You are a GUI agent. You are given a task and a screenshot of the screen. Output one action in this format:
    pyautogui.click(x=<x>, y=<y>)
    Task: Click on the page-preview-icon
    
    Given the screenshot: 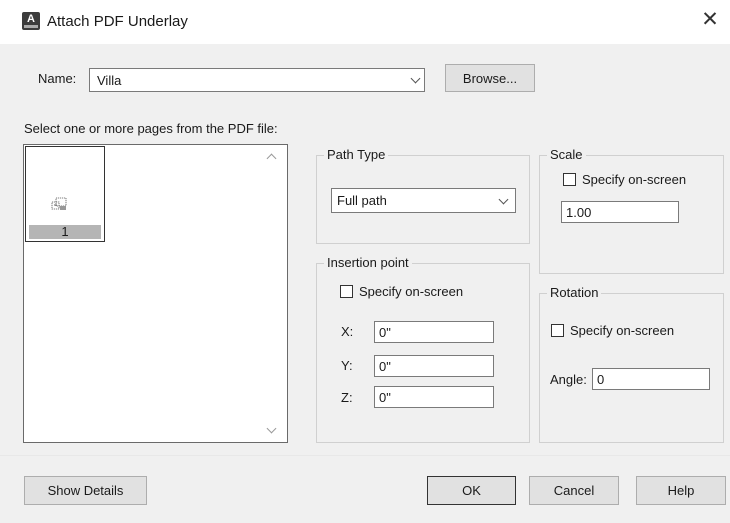 What is the action you would take?
    pyautogui.click(x=59, y=203)
    